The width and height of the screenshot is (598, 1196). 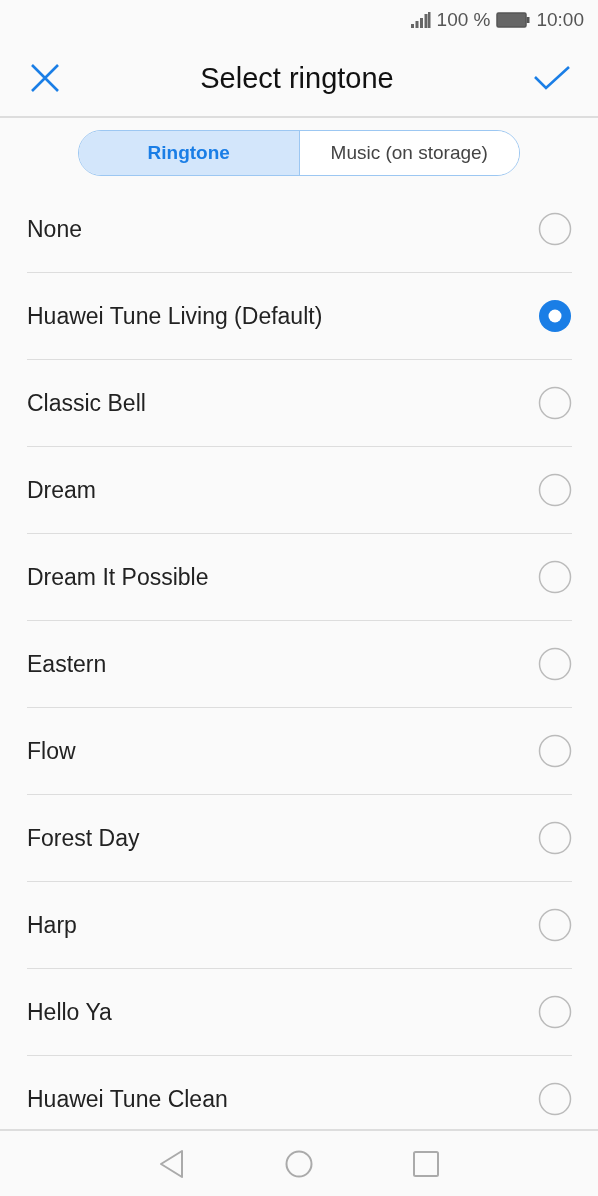 What do you see at coordinates (54, 229) in the screenshot?
I see `ringtone-name: None` at bounding box center [54, 229].